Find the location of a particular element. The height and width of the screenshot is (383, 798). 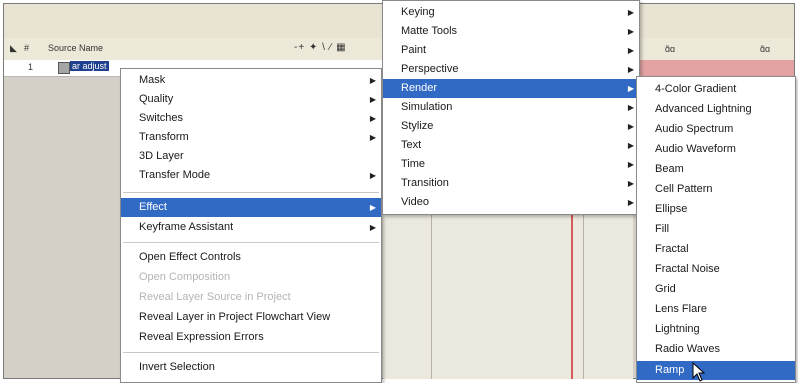

menu-item-lightning: Lightning is located at coordinates (716, 329).